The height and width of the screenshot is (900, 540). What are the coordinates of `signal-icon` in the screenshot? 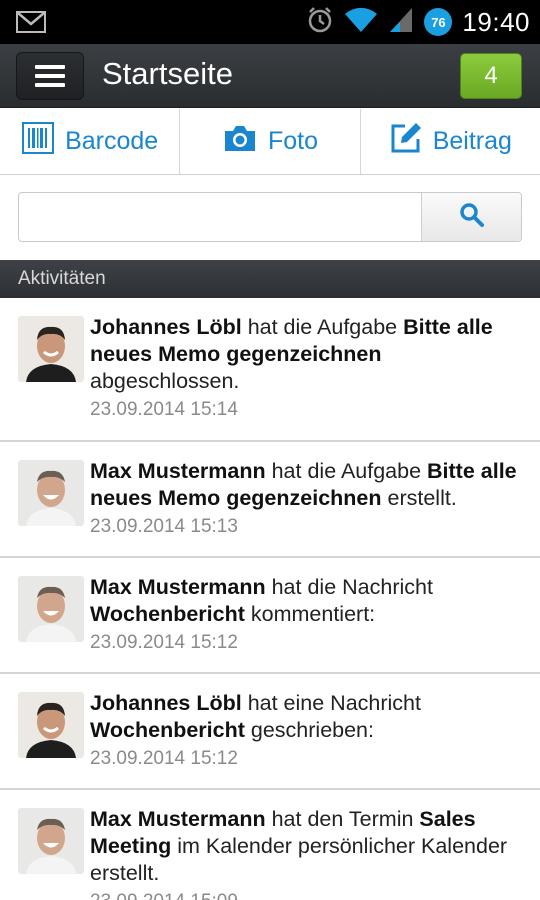 It's located at (401, 22).